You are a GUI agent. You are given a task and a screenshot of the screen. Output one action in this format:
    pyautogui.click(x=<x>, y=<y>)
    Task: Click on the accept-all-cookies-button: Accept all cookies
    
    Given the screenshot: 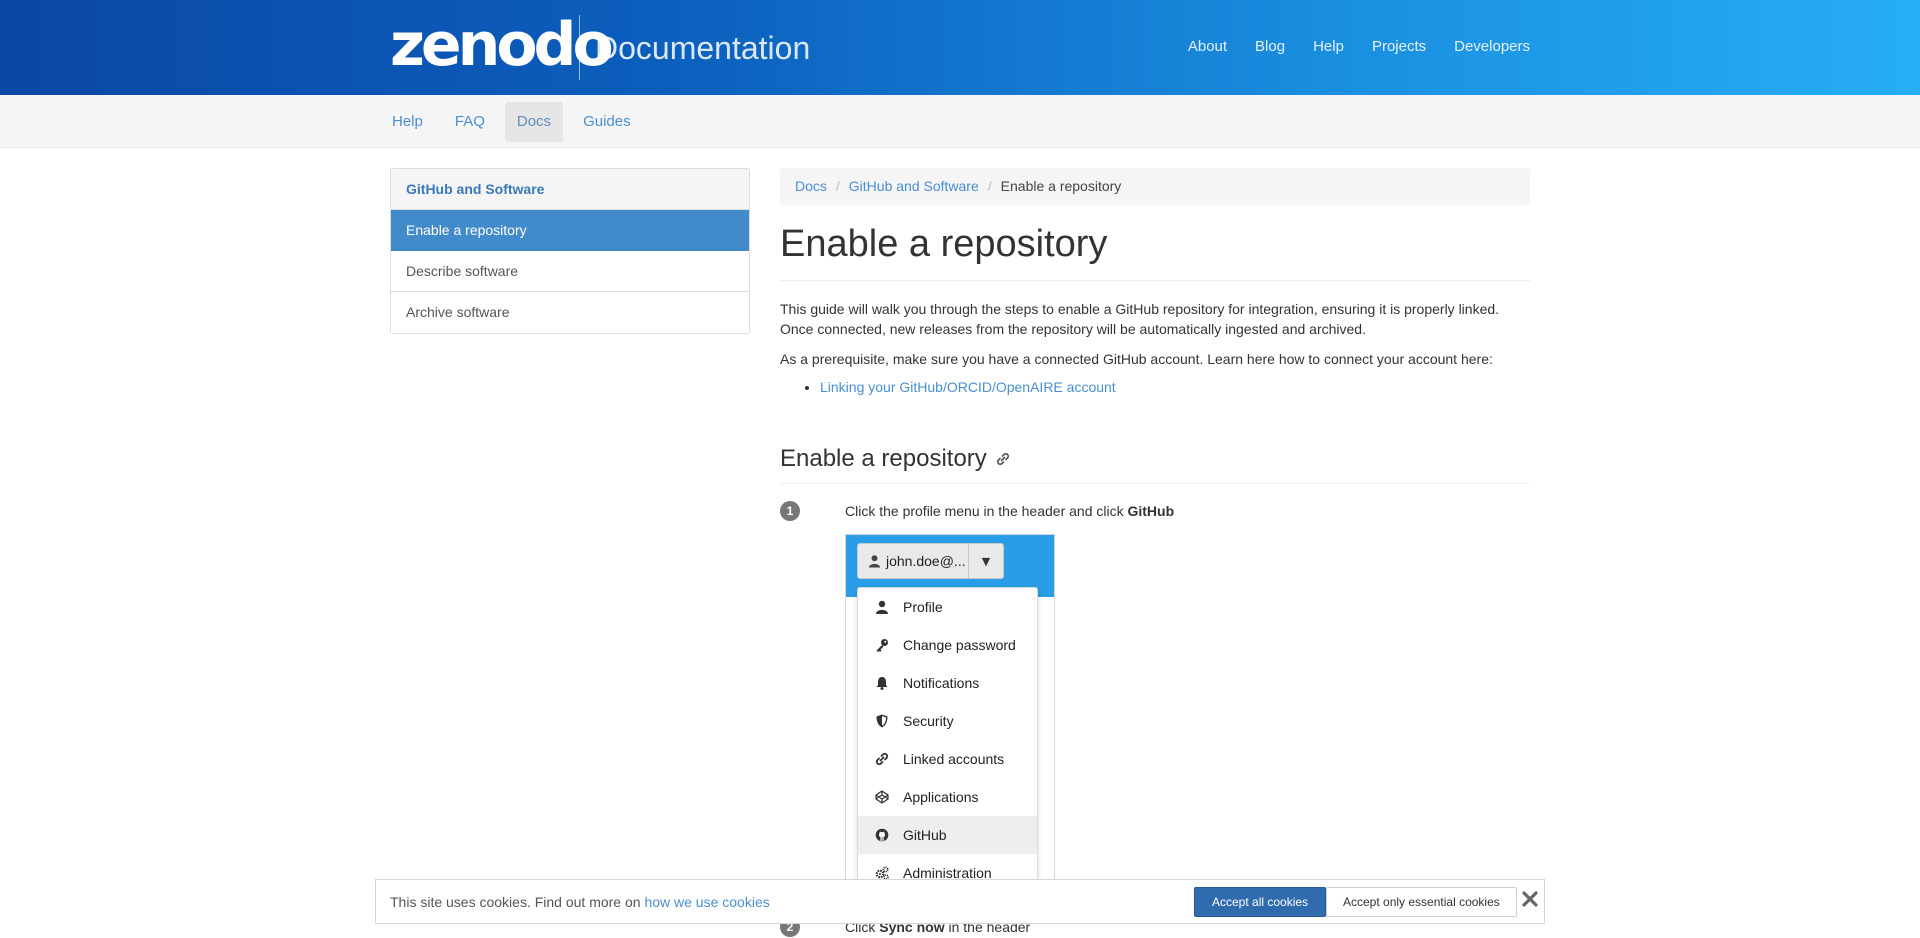 What is the action you would take?
    pyautogui.click(x=1260, y=902)
    